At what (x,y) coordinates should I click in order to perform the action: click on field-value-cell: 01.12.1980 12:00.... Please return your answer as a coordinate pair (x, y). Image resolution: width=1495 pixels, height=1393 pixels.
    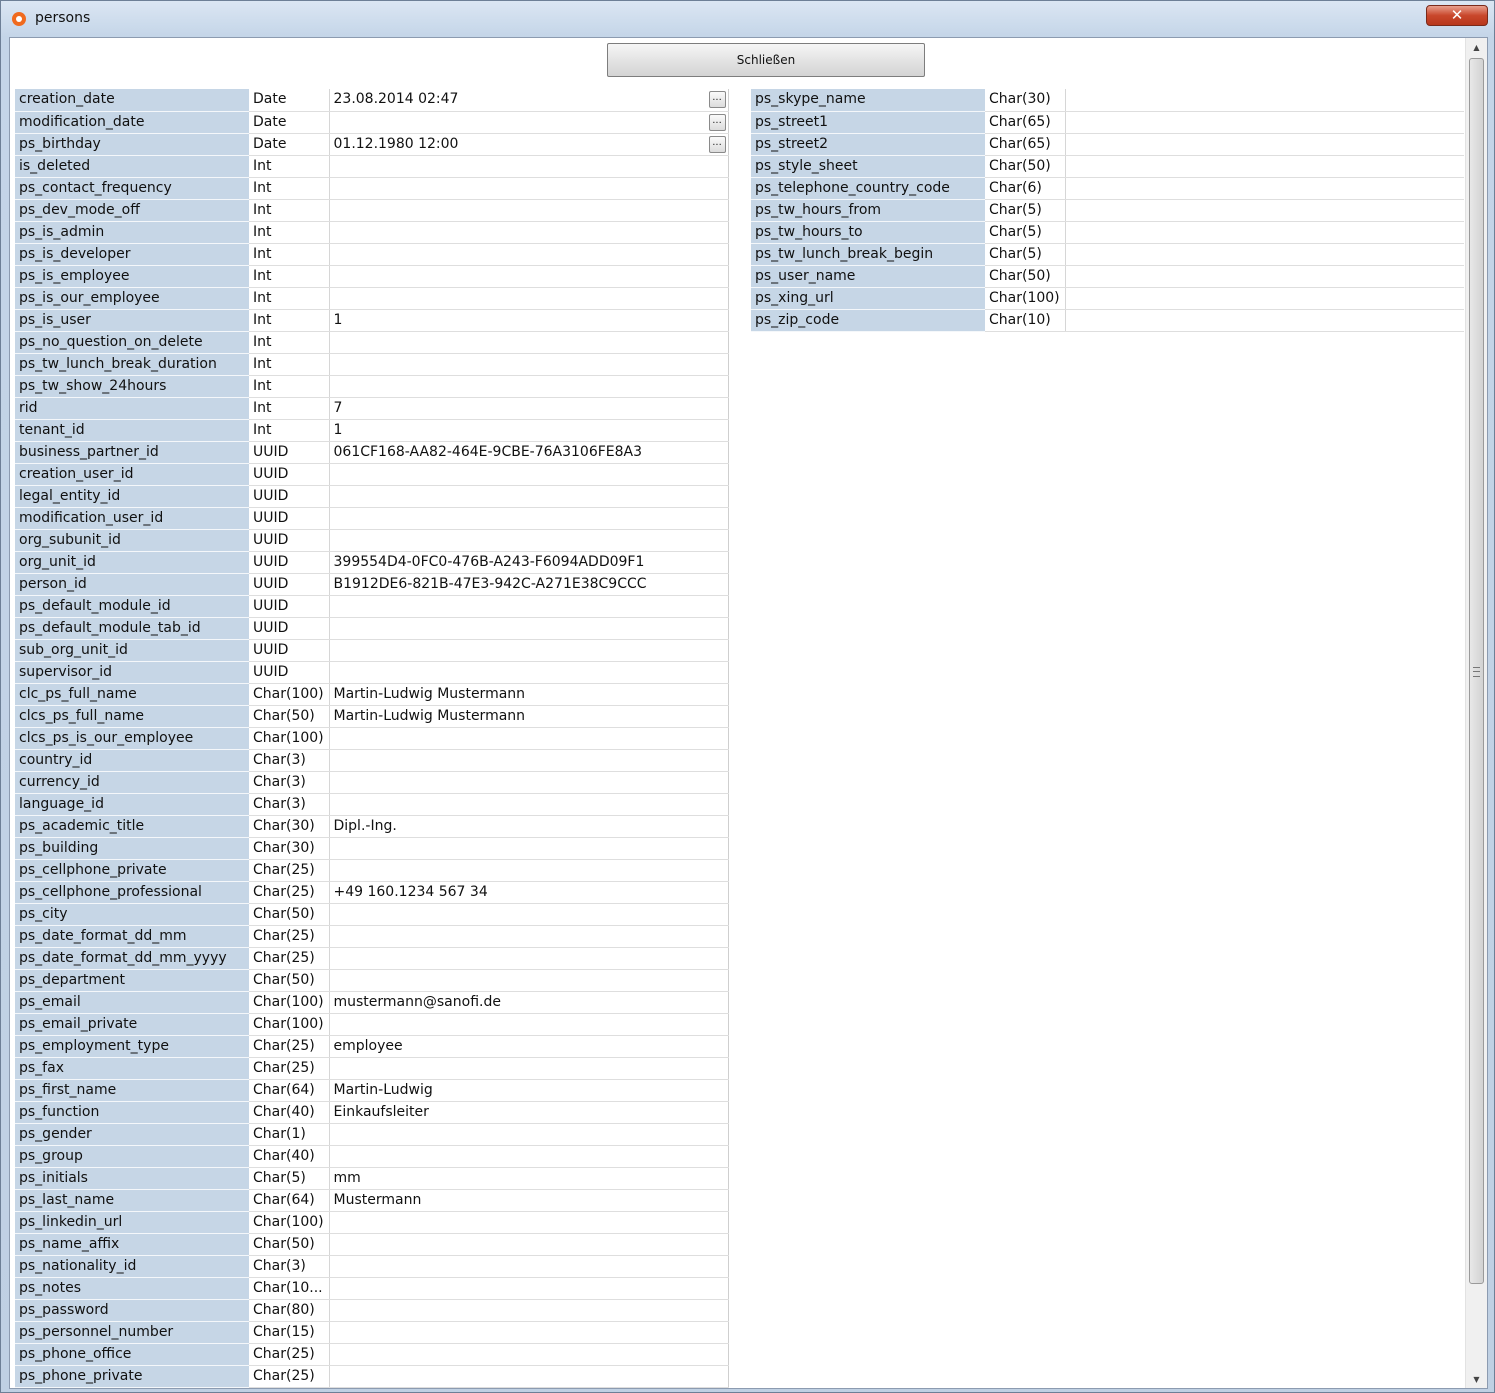
    Looking at the image, I should click on (528, 144).